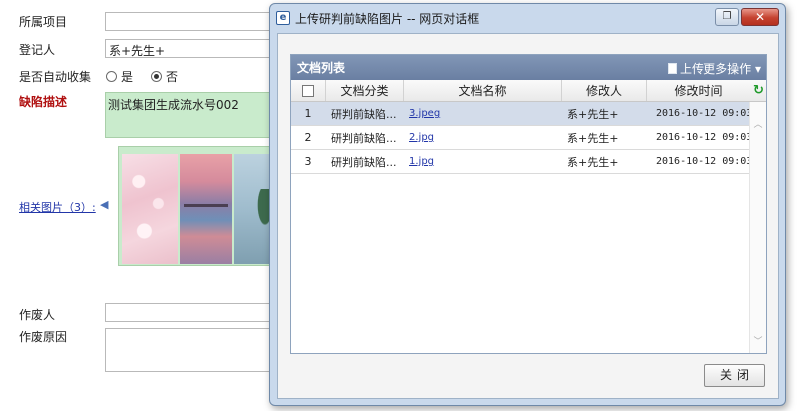 Image resolution: width=799 pixels, height=411 pixels. I want to click on vertical-scrollbar: ︿ ﹀, so click(757, 227).